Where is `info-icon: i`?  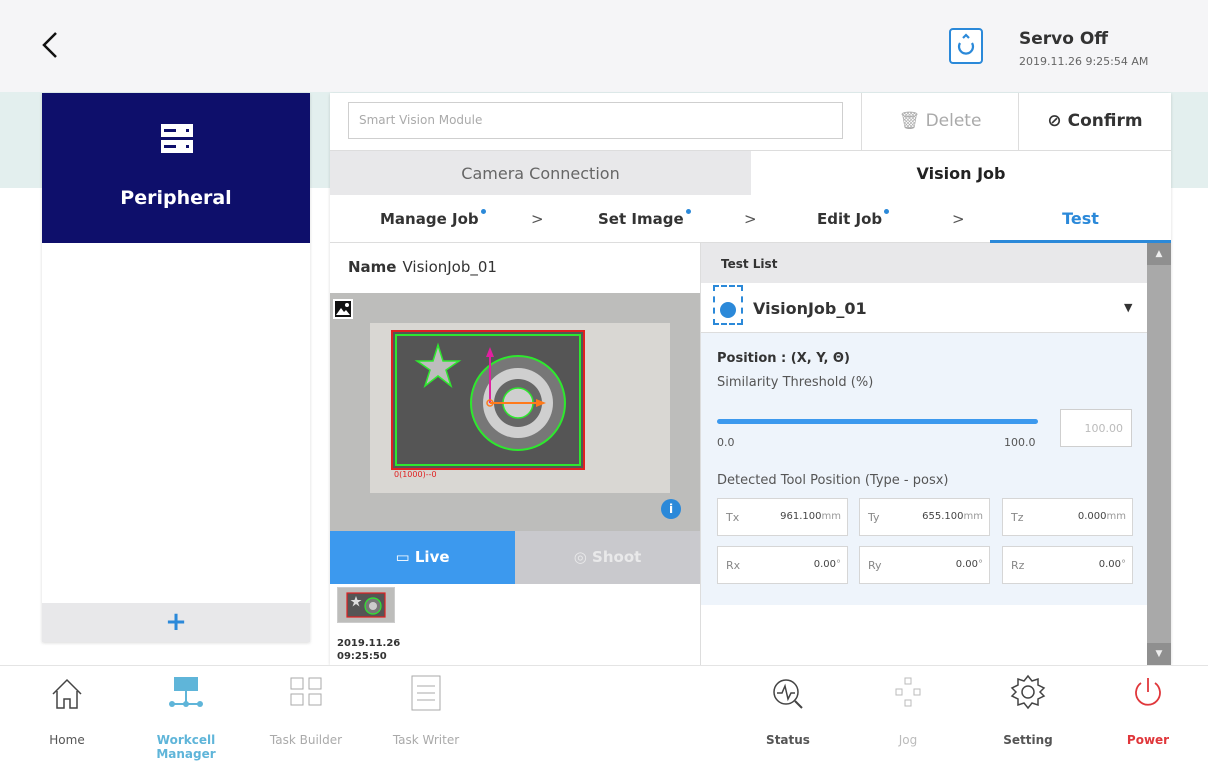
info-icon: i is located at coordinates (671, 509).